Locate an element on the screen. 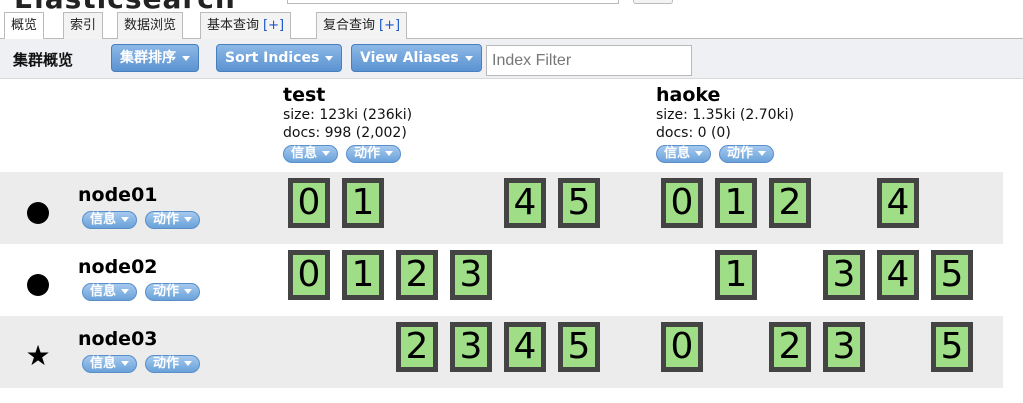  master-star-icon: ★ is located at coordinates (38, 355).